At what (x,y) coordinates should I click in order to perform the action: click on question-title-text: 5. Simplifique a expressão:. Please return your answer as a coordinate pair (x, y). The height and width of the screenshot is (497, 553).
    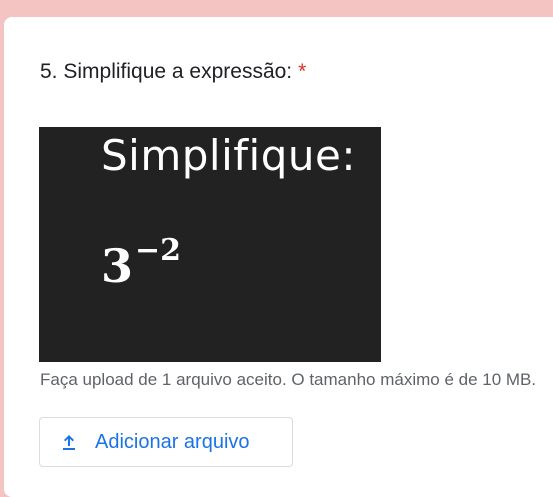
    Looking at the image, I should click on (166, 71).